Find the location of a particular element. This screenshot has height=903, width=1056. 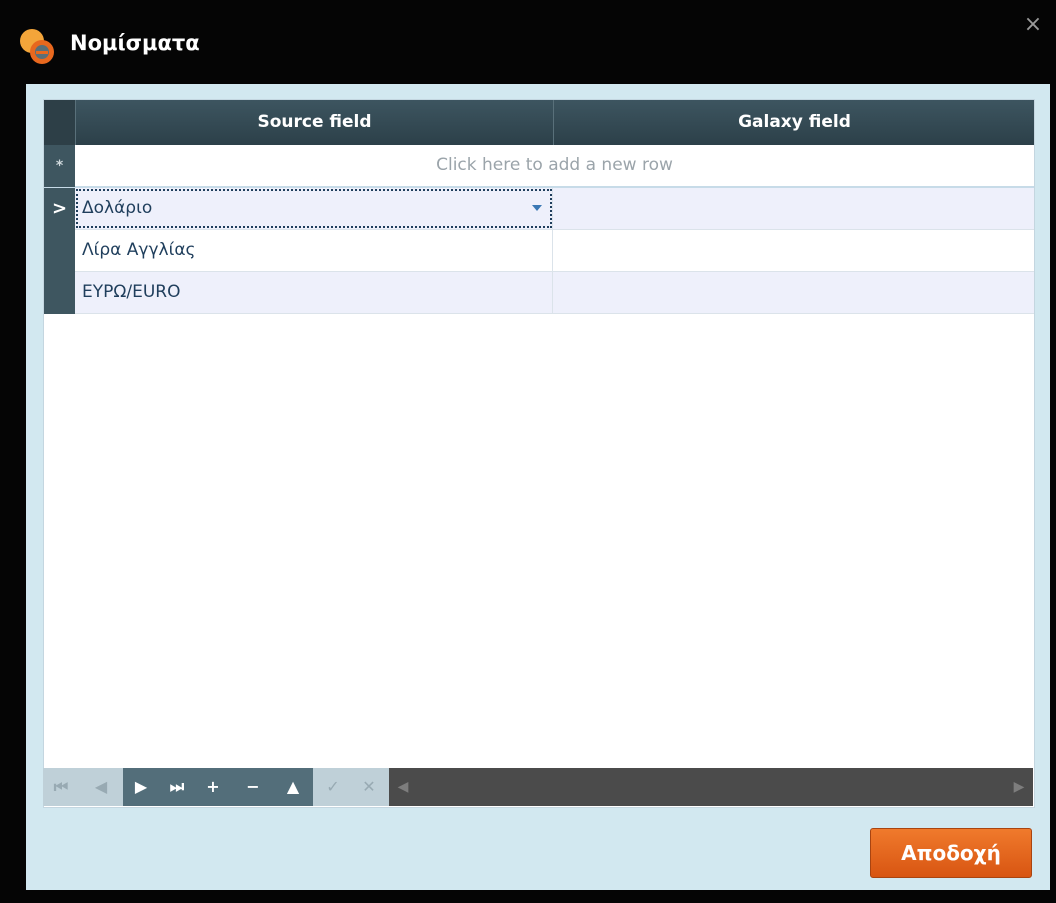

window-title: Νομίσματα is located at coordinates (135, 43).